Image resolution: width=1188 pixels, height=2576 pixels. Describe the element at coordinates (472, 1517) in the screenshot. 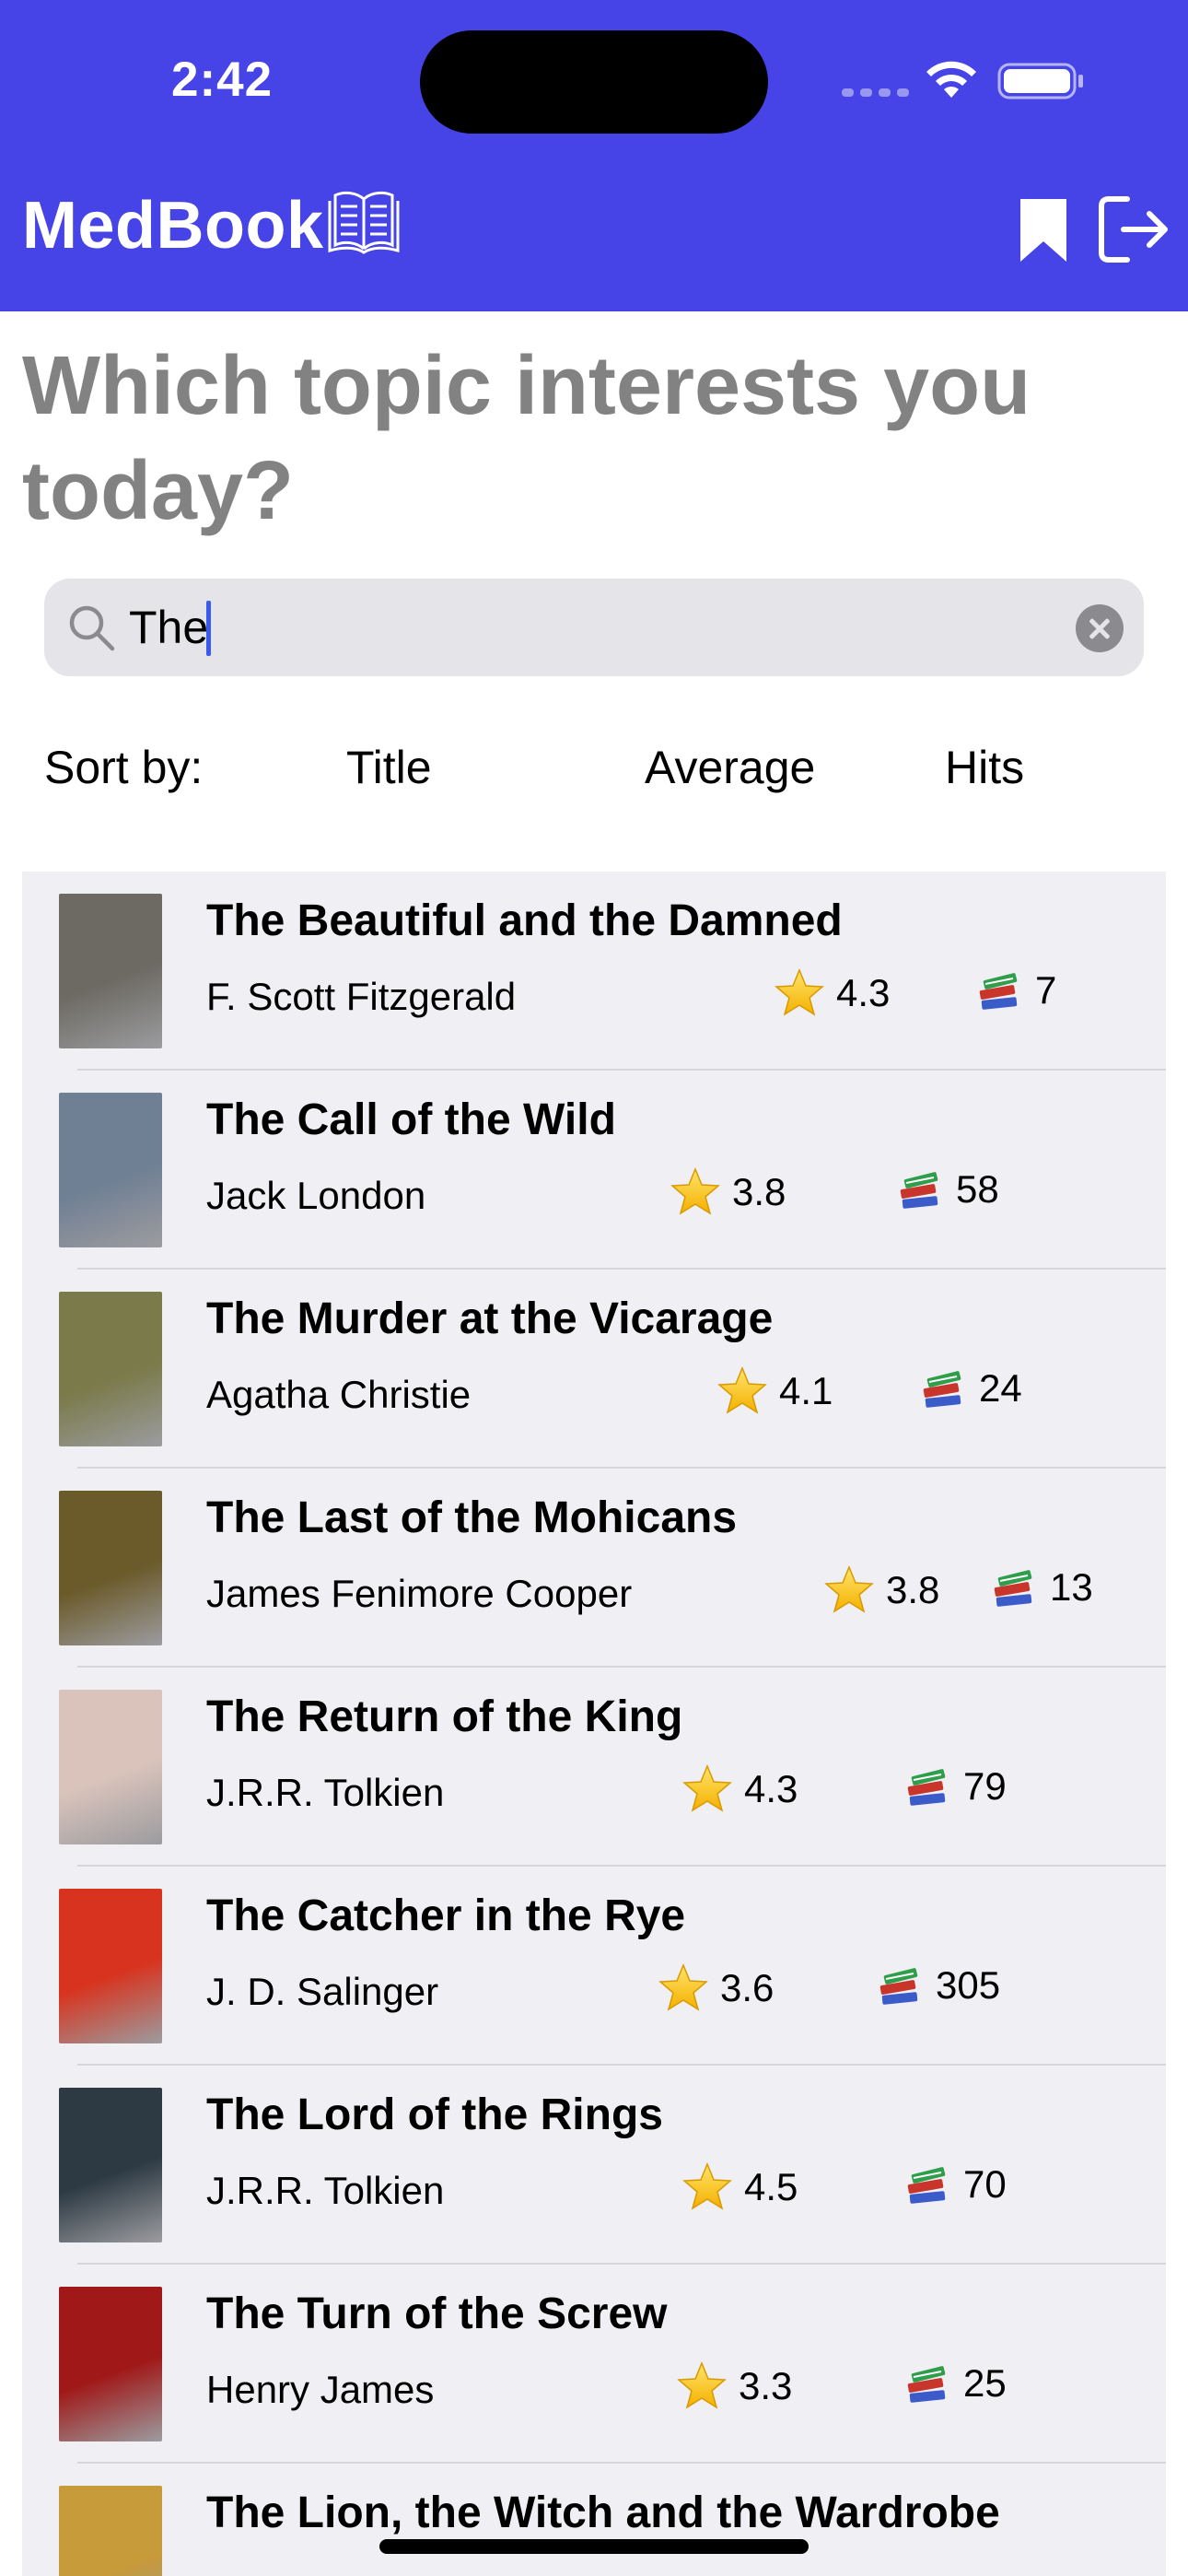

I see `book-title: The Last of the Mohicans` at that location.